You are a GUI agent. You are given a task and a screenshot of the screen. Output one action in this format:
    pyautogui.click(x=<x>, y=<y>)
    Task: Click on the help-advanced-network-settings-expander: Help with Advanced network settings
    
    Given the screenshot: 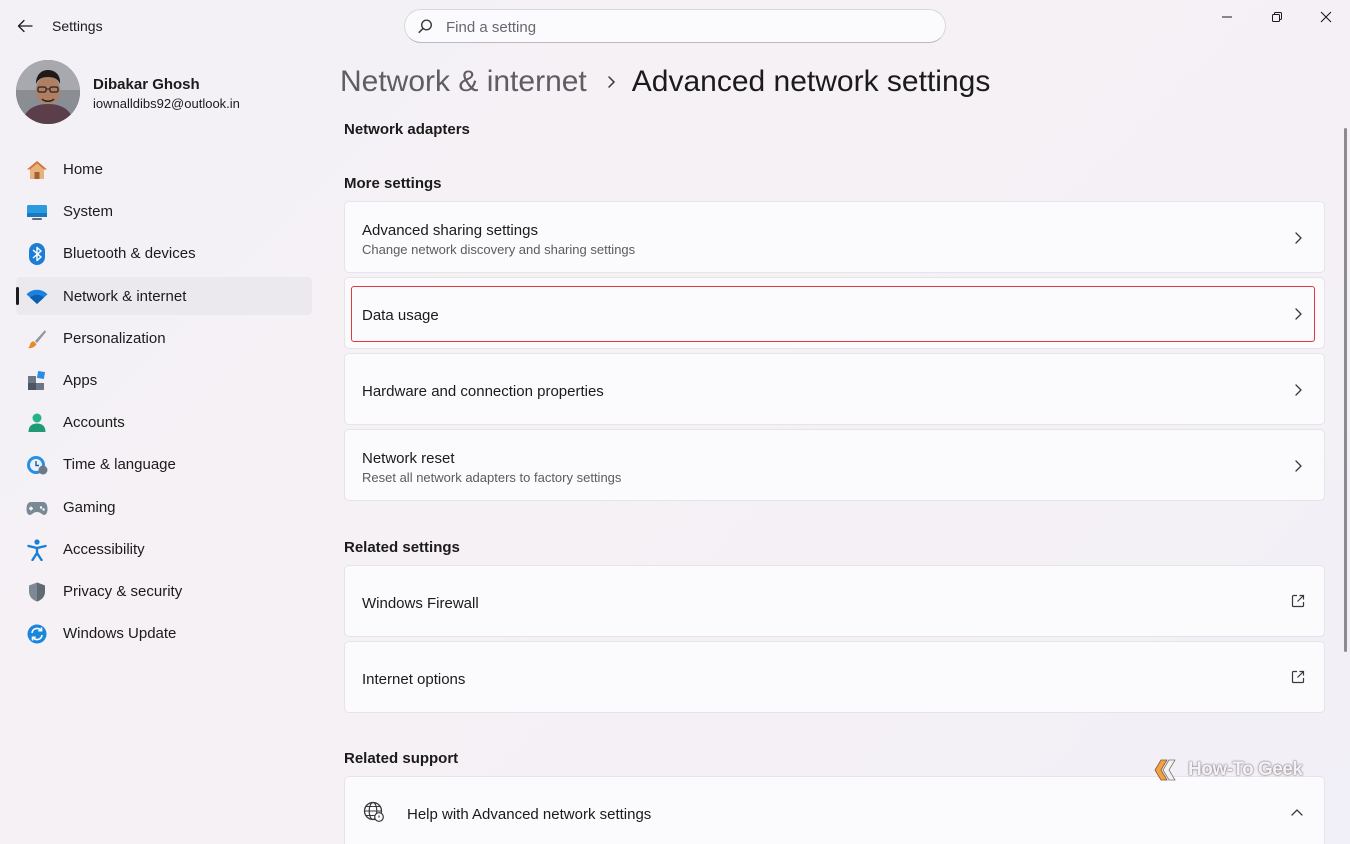 What is the action you would take?
    pyautogui.click(x=834, y=810)
    